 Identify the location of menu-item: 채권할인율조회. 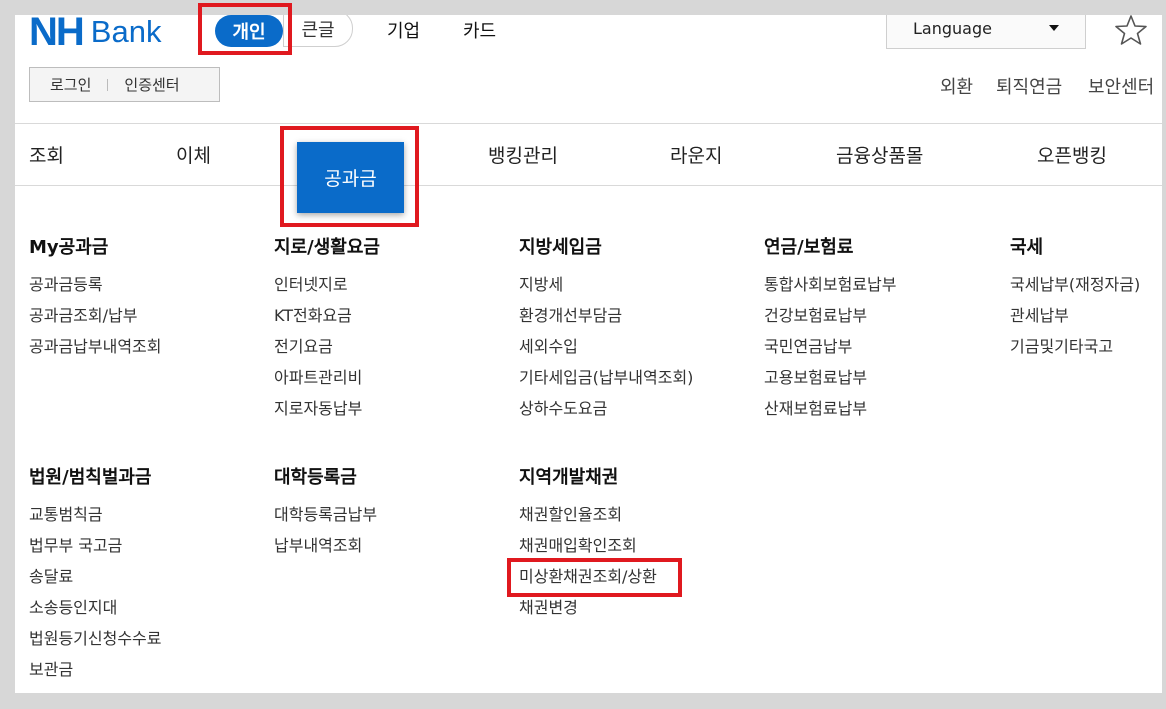
(588, 517).